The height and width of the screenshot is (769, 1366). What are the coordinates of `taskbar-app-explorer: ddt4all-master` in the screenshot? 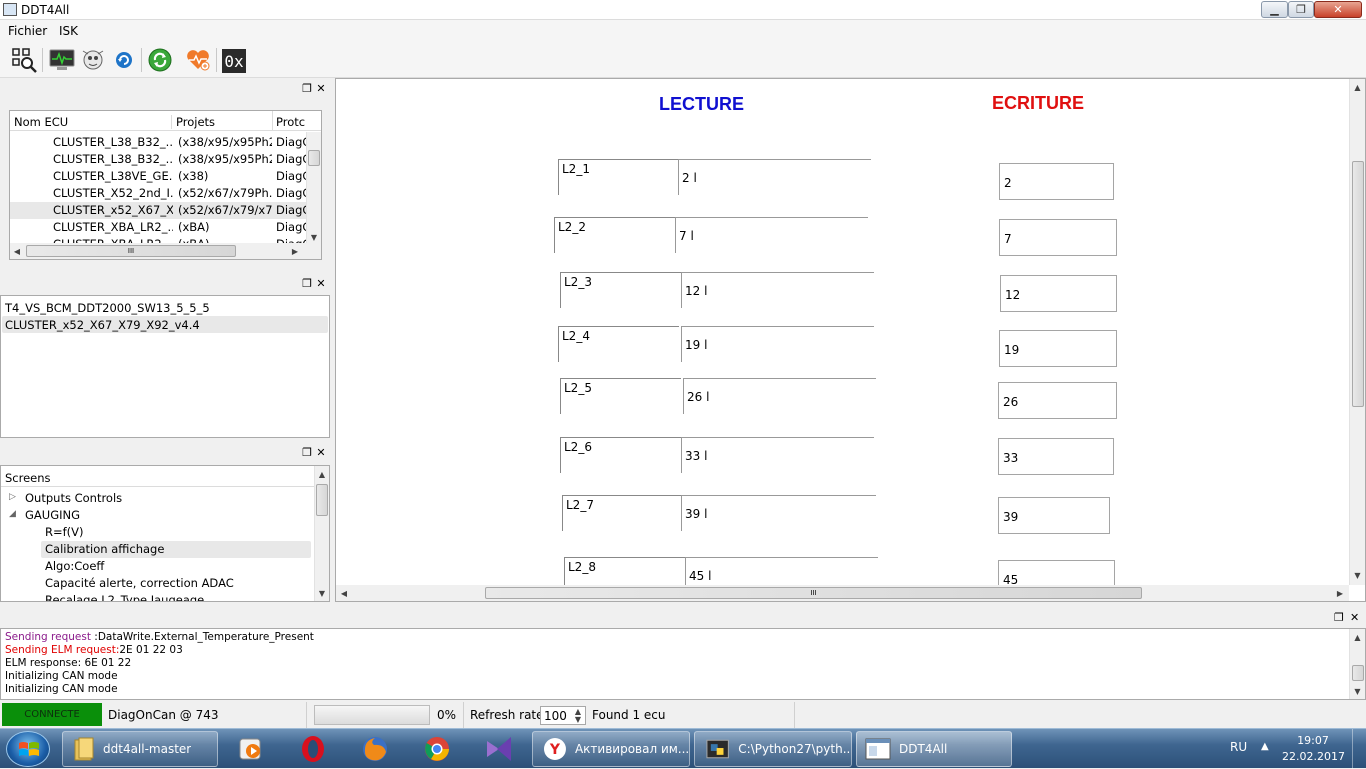 It's located at (140, 749).